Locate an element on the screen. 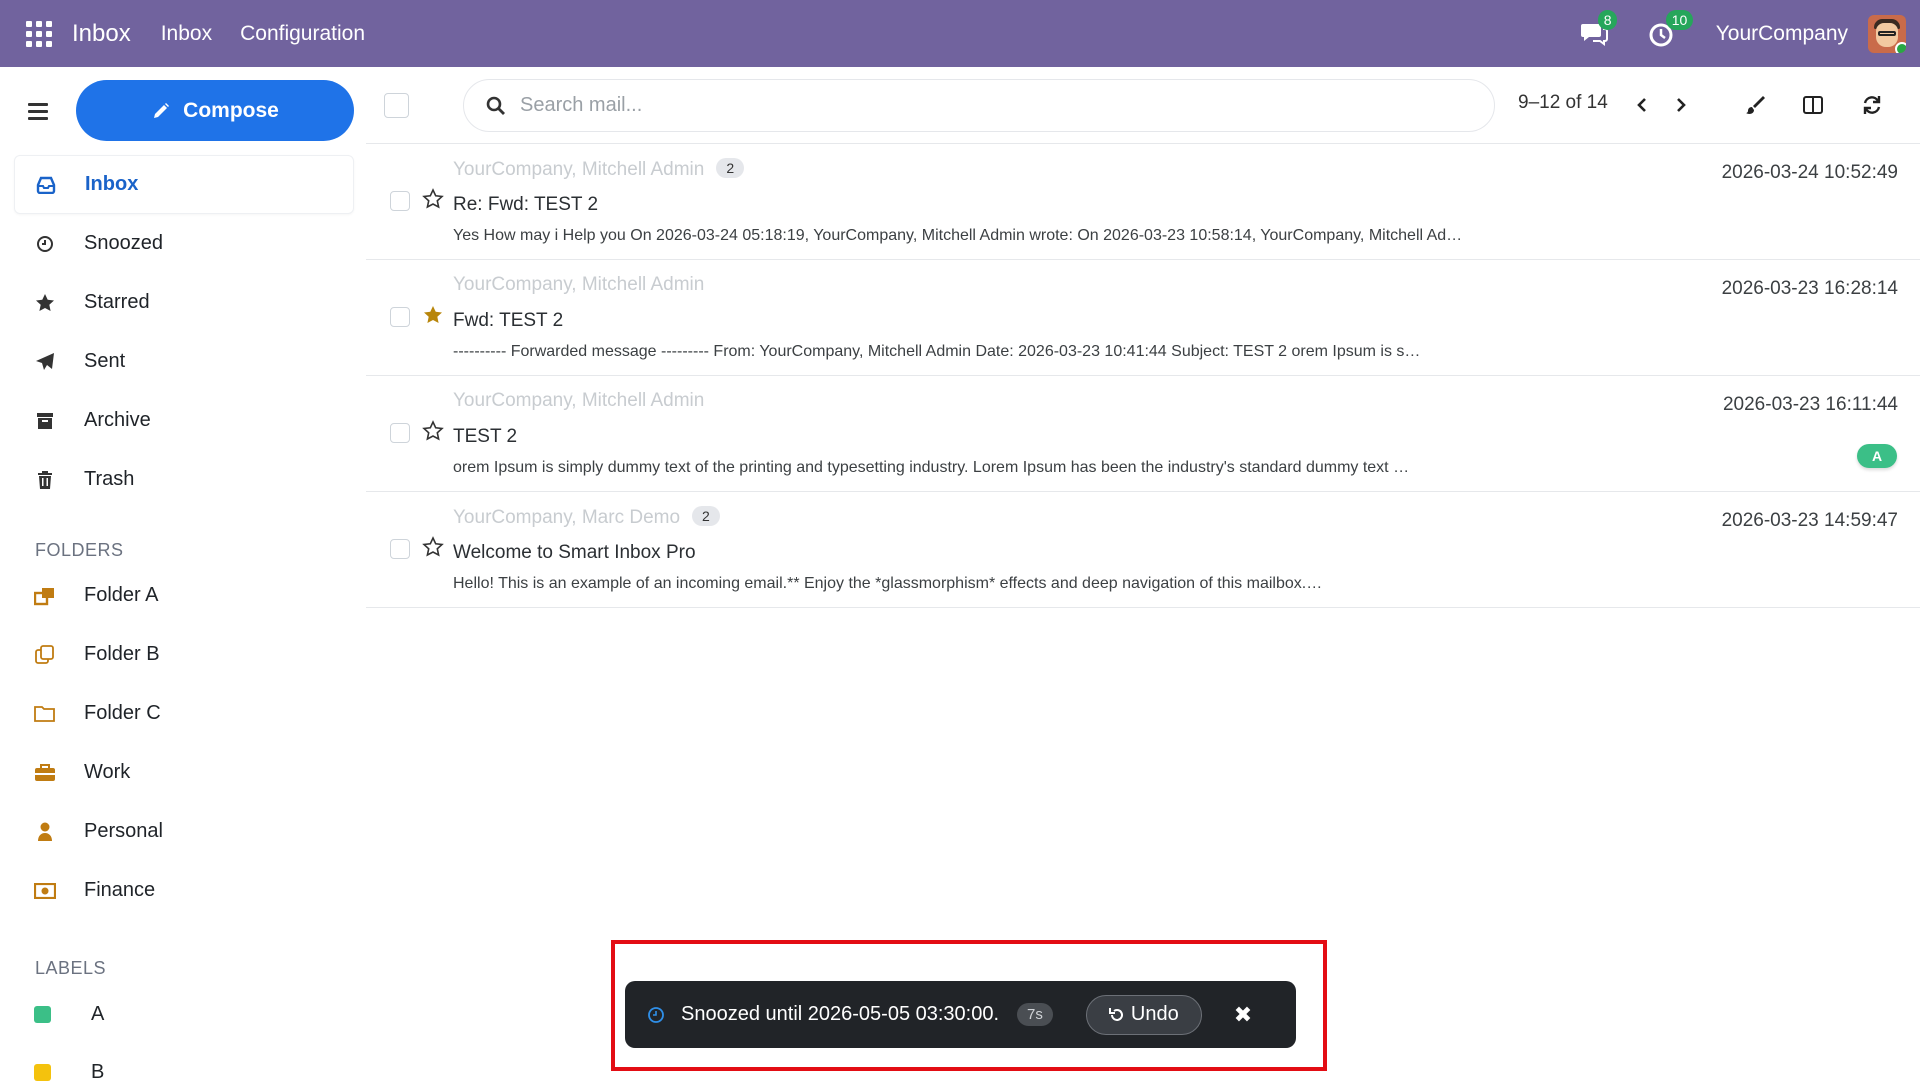 The image size is (1920, 1091). label-item-a: A is located at coordinates (184, 1014).